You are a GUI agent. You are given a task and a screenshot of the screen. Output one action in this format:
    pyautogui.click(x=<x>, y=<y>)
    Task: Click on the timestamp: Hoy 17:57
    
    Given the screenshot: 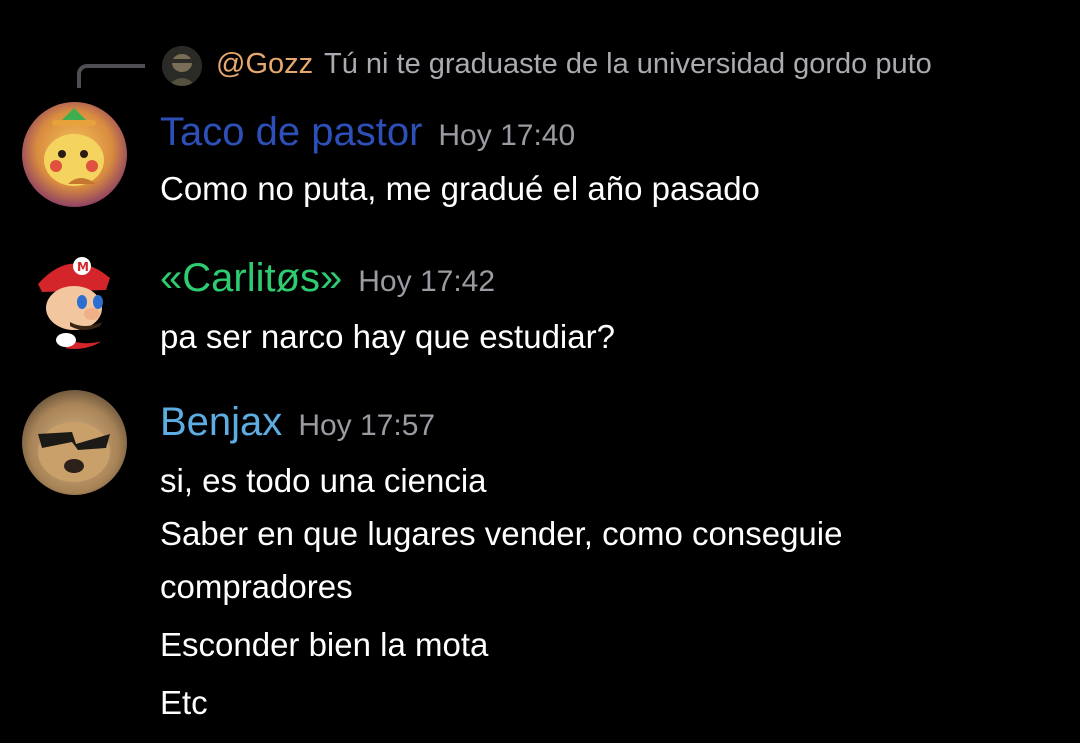 What is the action you would take?
    pyautogui.click(x=367, y=425)
    